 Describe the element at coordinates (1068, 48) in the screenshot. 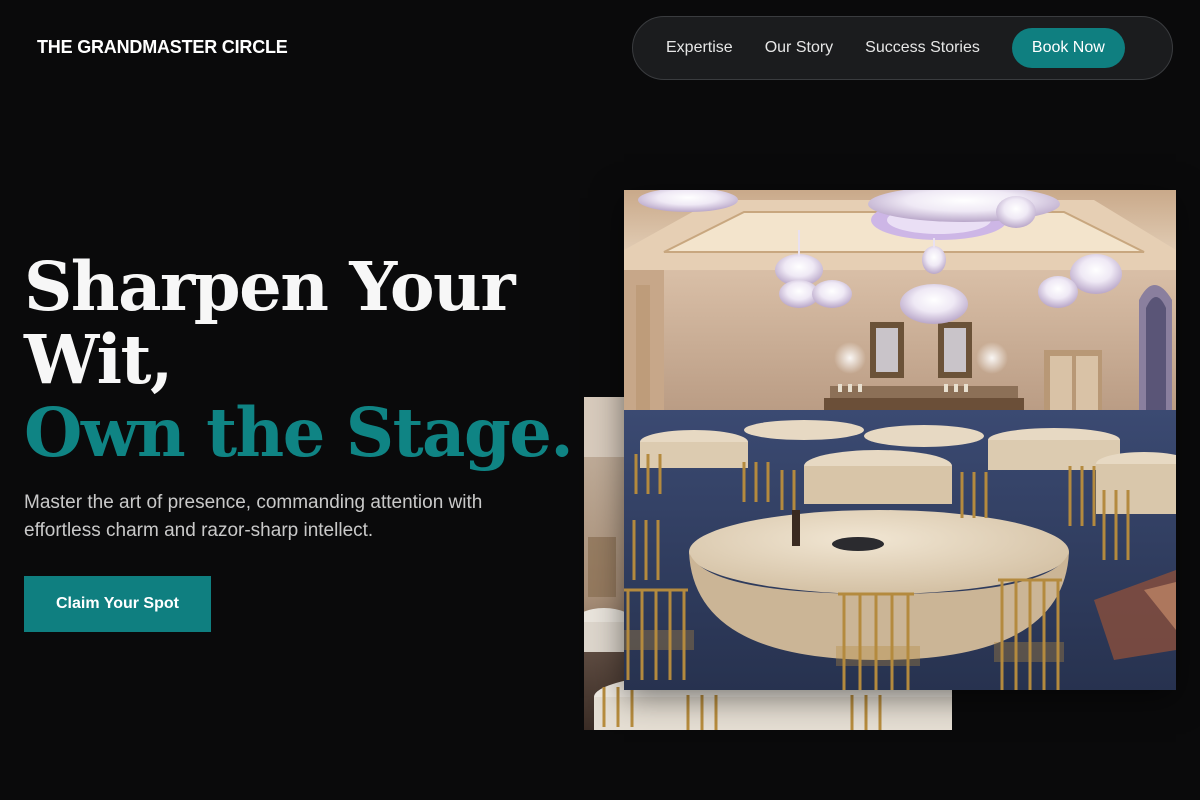

I see `book-now-button: Book Now` at that location.